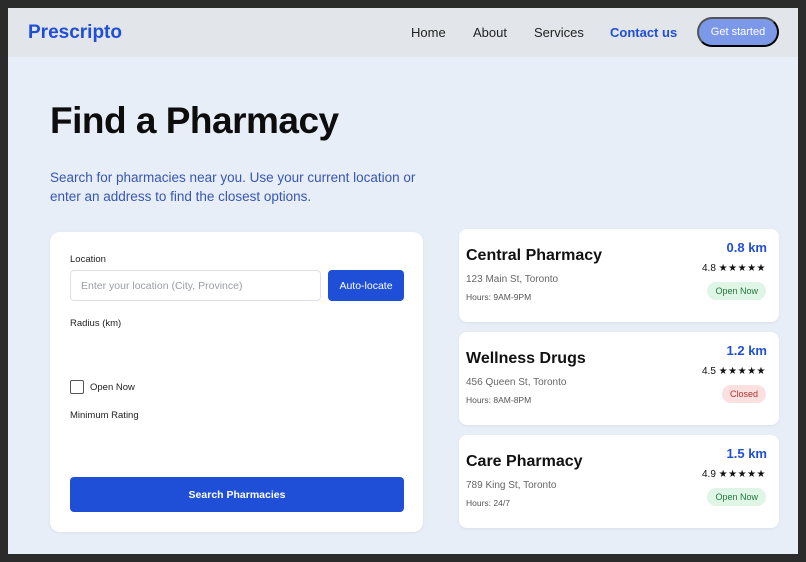 This screenshot has height=562, width=806. I want to click on page-title: Find a Pharmacy, so click(194, 120).